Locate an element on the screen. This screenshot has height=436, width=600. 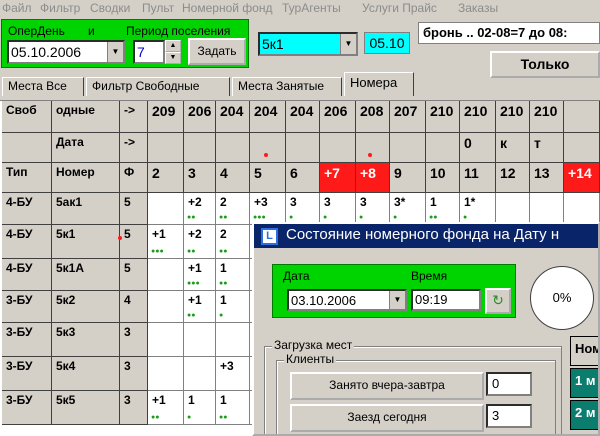
occupancy-dots-icon: ● is located at coordinates (221, 315).